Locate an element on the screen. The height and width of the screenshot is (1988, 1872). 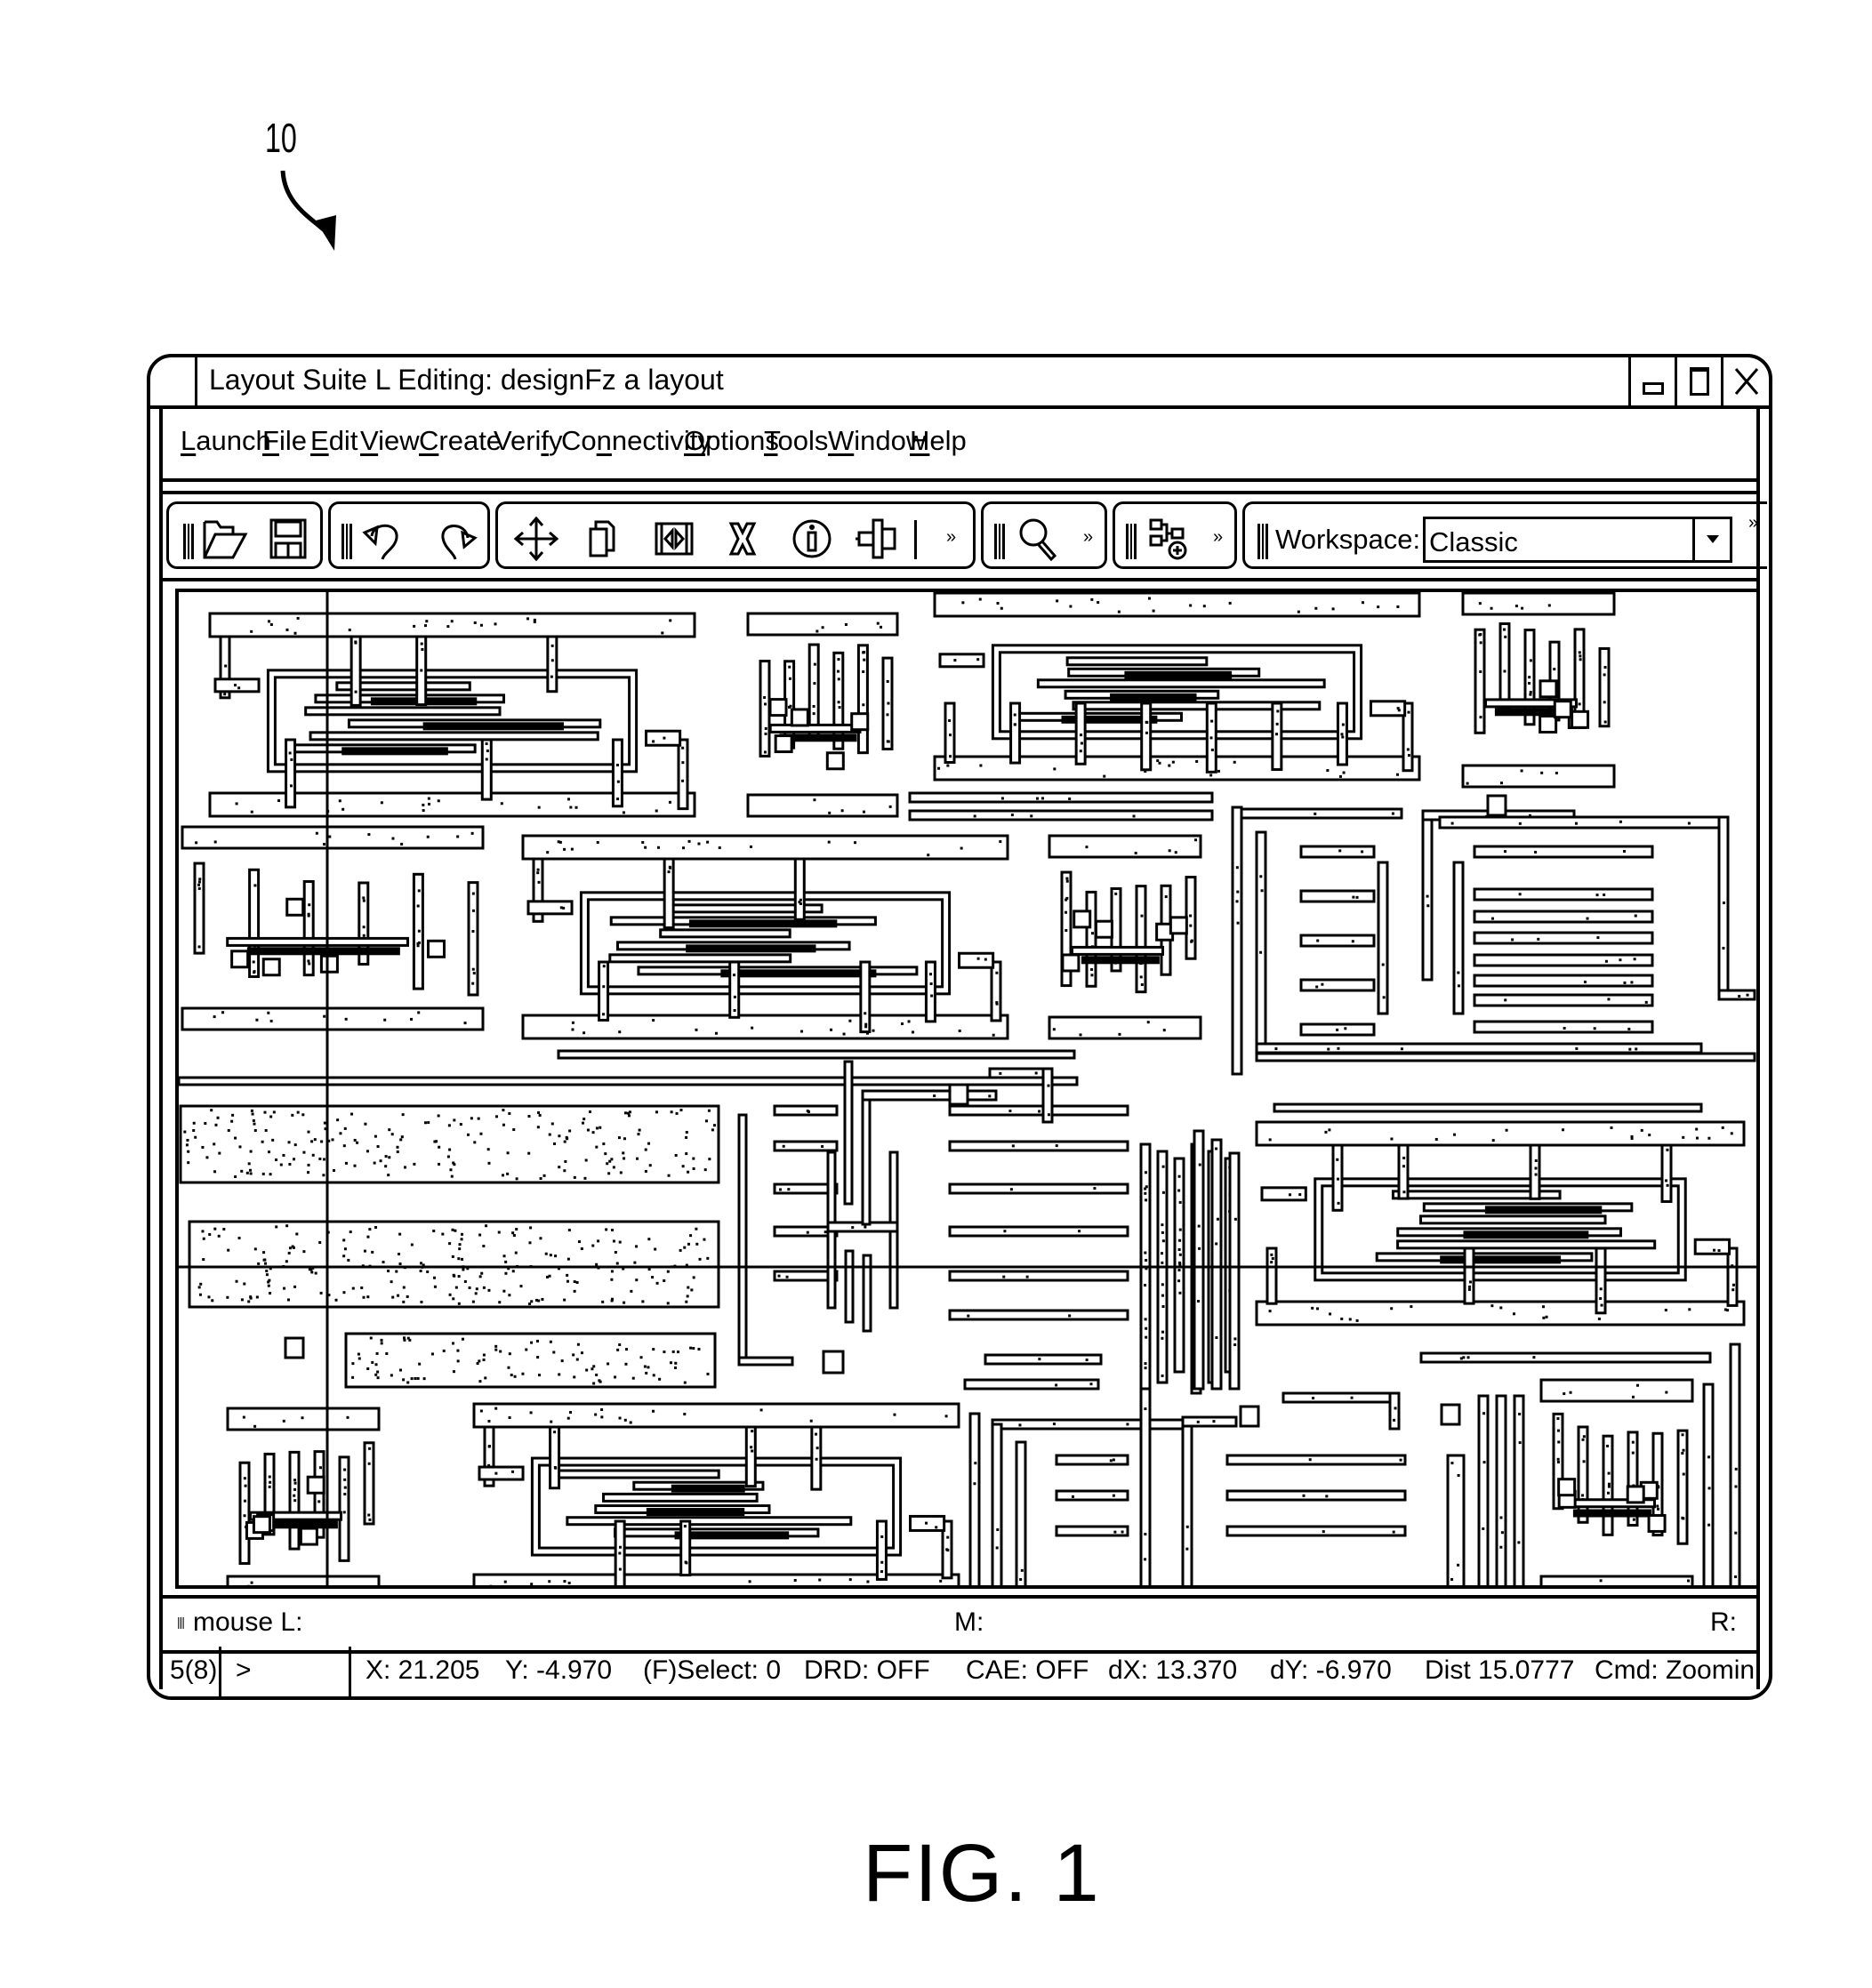
workspace-dropdown: Classic is located at coordinates (1577, 540).